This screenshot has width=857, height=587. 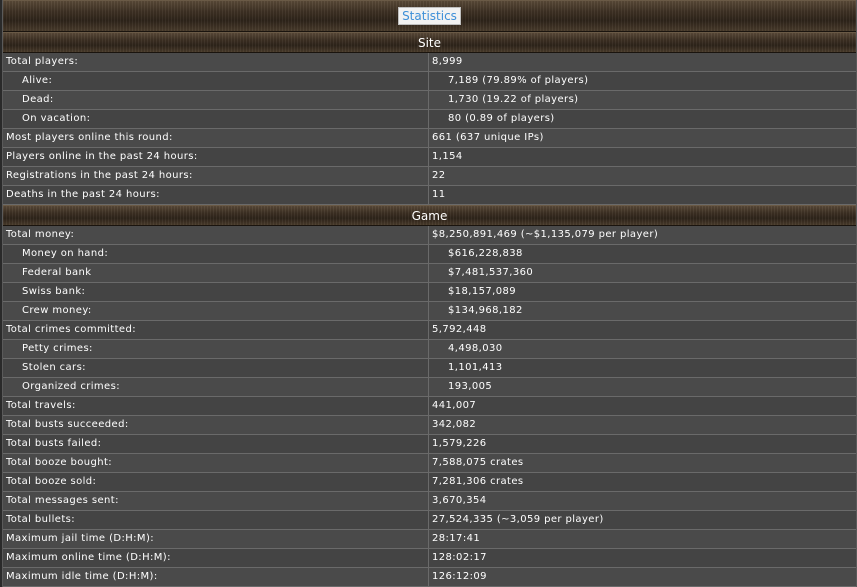 I want to click on stat-row-max-online-time: Maximum online time (D:H:M): 128:02:17, so click(x=429, y=558).